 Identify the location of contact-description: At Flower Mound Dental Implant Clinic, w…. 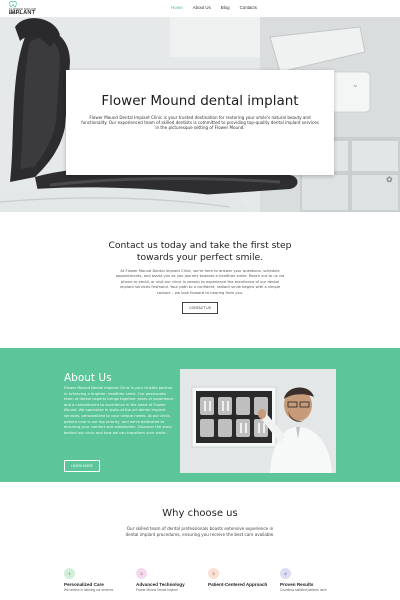
(200, 282).